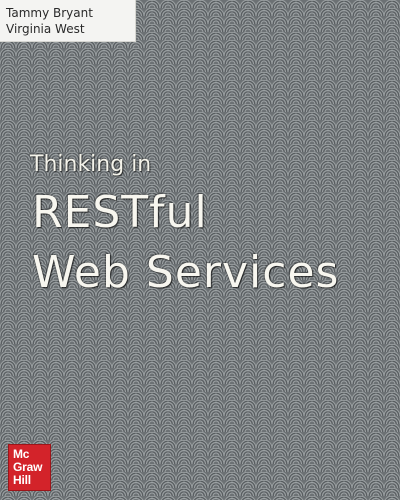 The image size is (400, 500). Describe the element at coordinates (186, 272) in the screenshot. I see `cover-title-line-2: Web Services` at that location.